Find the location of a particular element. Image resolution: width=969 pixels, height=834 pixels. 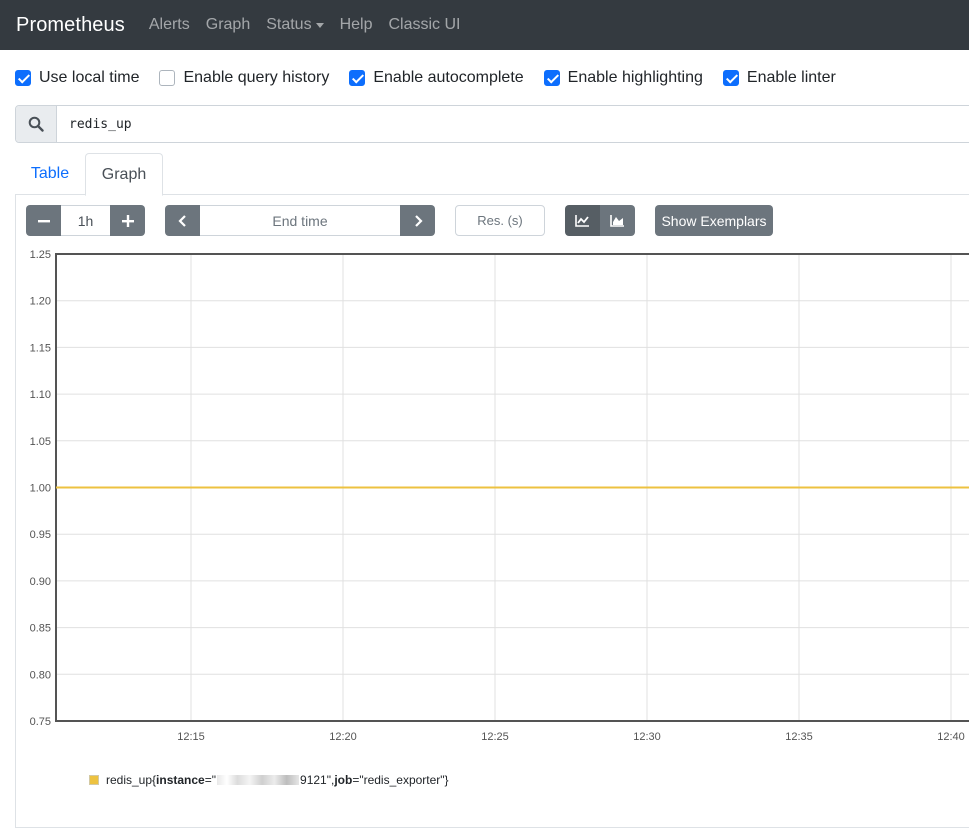

unstacked-line-button is located at coordinates (582, 220).